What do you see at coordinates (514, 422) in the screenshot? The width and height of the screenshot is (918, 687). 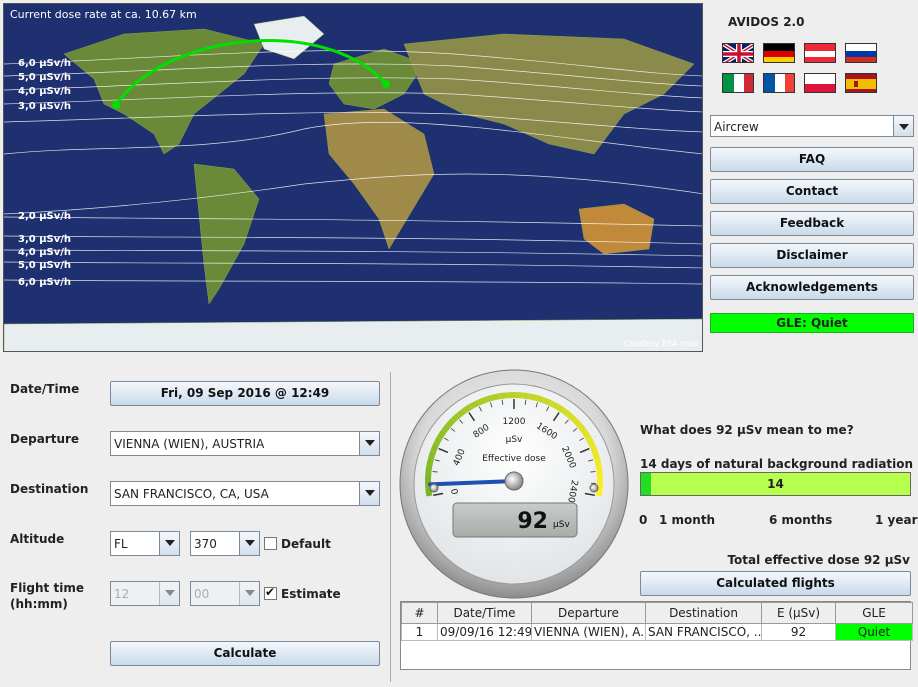 I see `gauge-tick-label: 1200` at bounding box center [514, 422].